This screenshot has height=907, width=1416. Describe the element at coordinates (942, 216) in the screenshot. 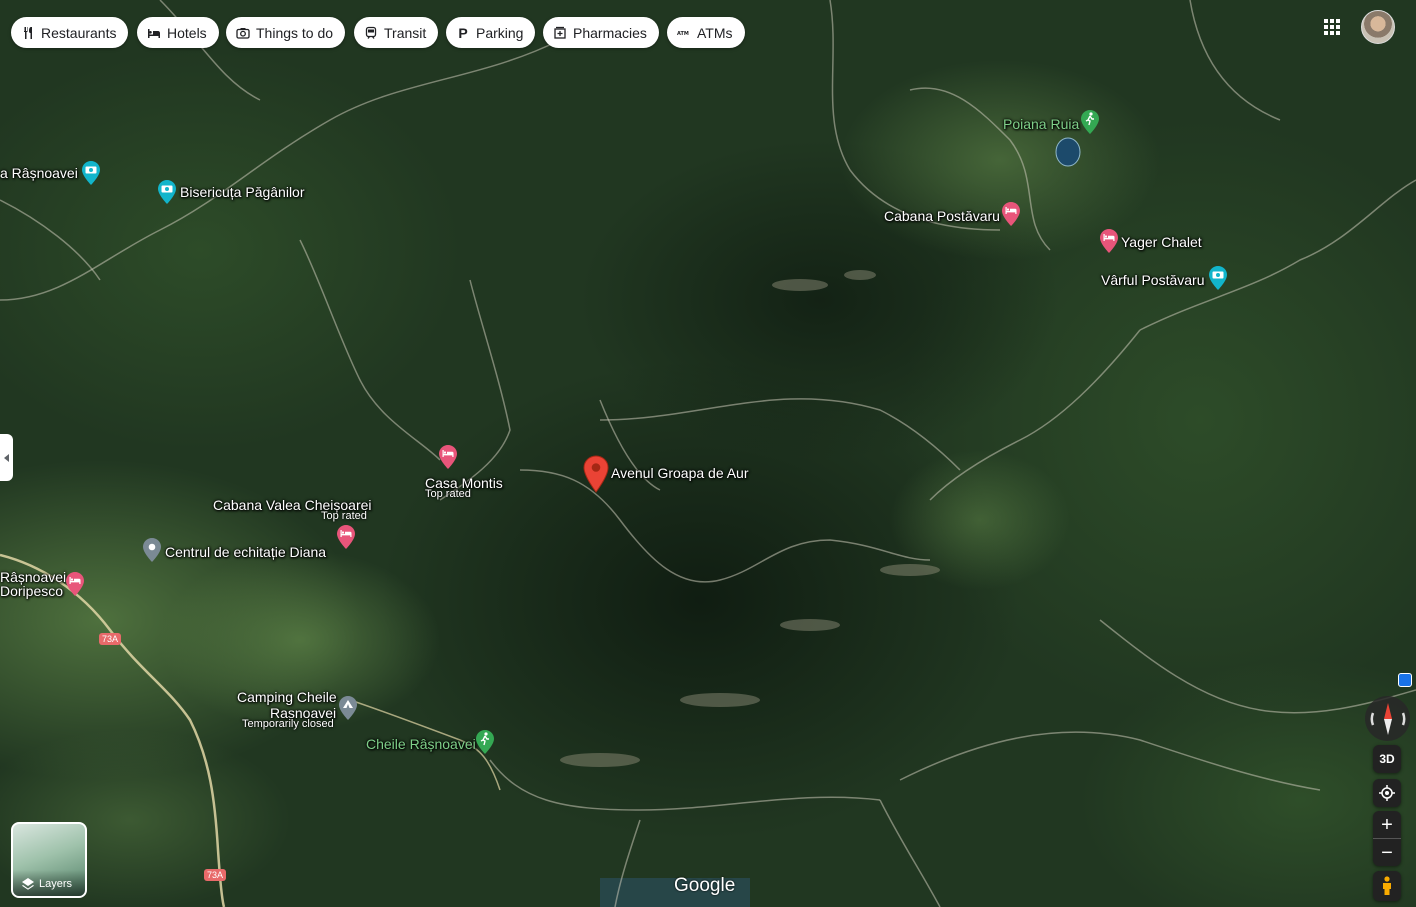

I see `poi-cabana-postavaru-label: Cabana Postăvaru` at that location.